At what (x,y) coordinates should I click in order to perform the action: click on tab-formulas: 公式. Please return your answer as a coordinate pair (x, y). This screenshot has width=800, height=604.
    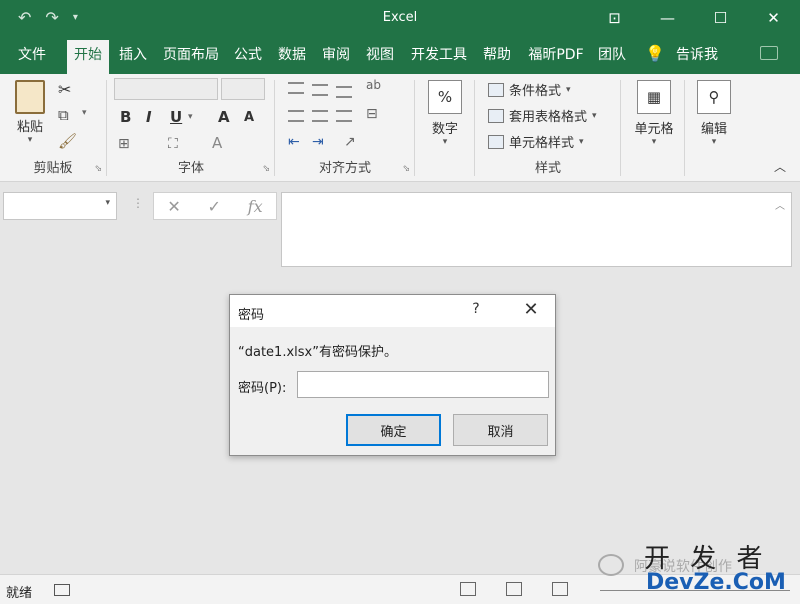
    Looking at the image, I should click on (248, 55).